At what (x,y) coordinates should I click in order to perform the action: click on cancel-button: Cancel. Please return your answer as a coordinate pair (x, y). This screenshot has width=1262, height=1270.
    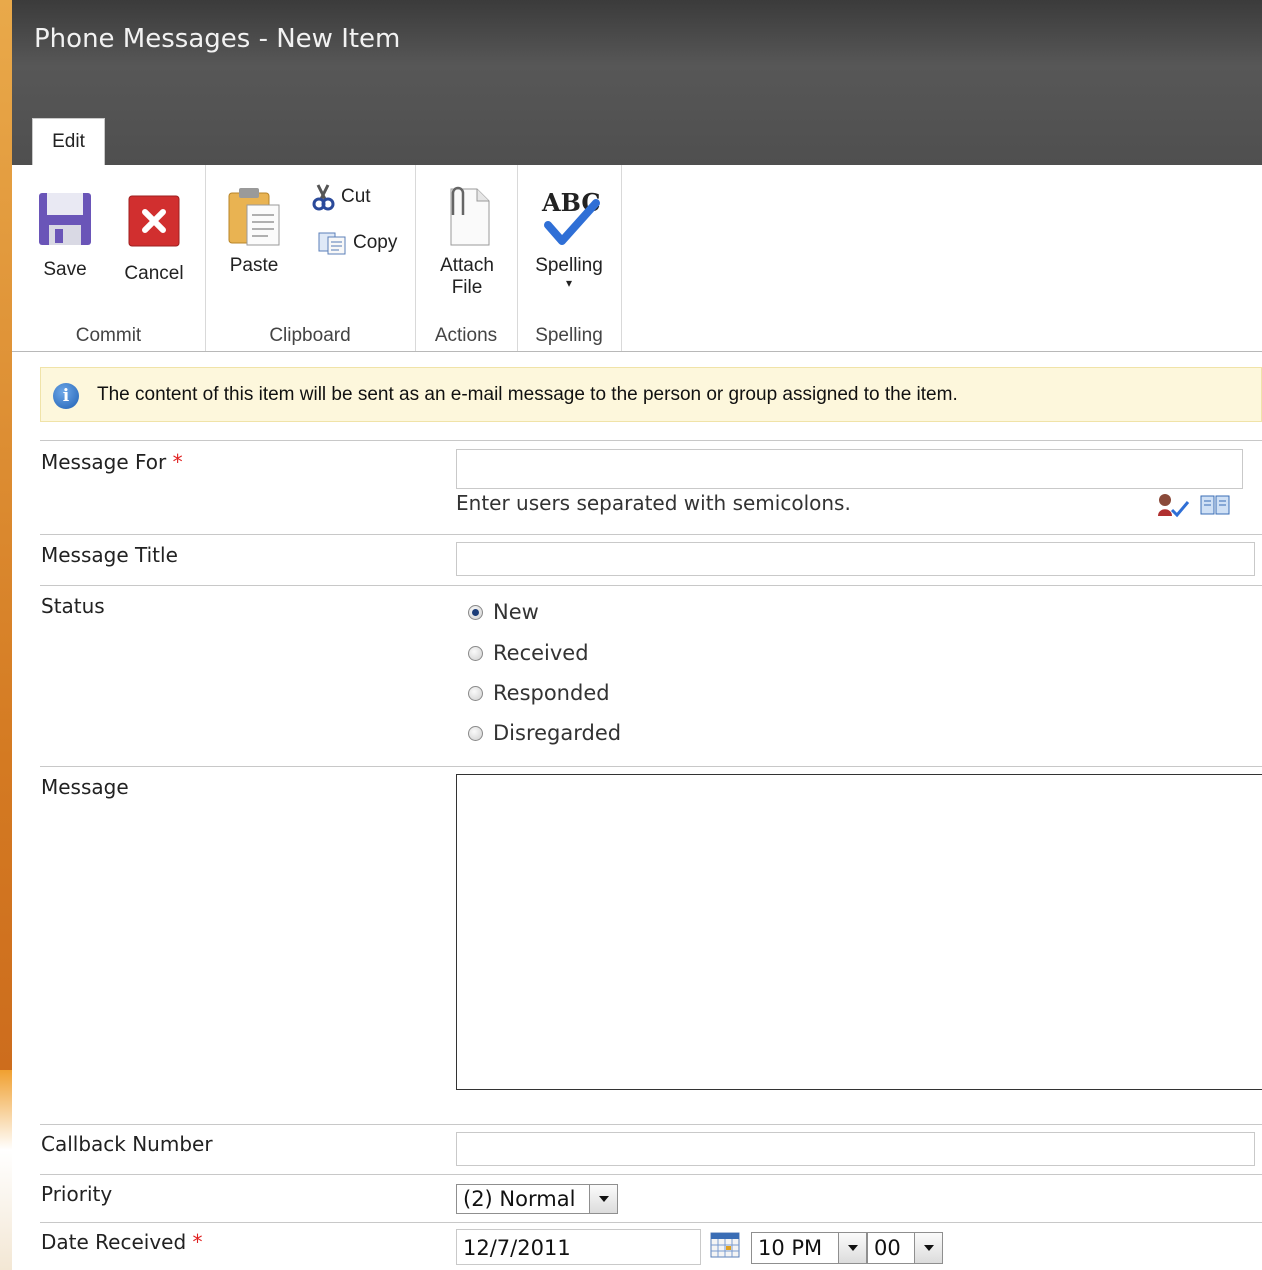
    Looking at the image, I should click on (154, 240).